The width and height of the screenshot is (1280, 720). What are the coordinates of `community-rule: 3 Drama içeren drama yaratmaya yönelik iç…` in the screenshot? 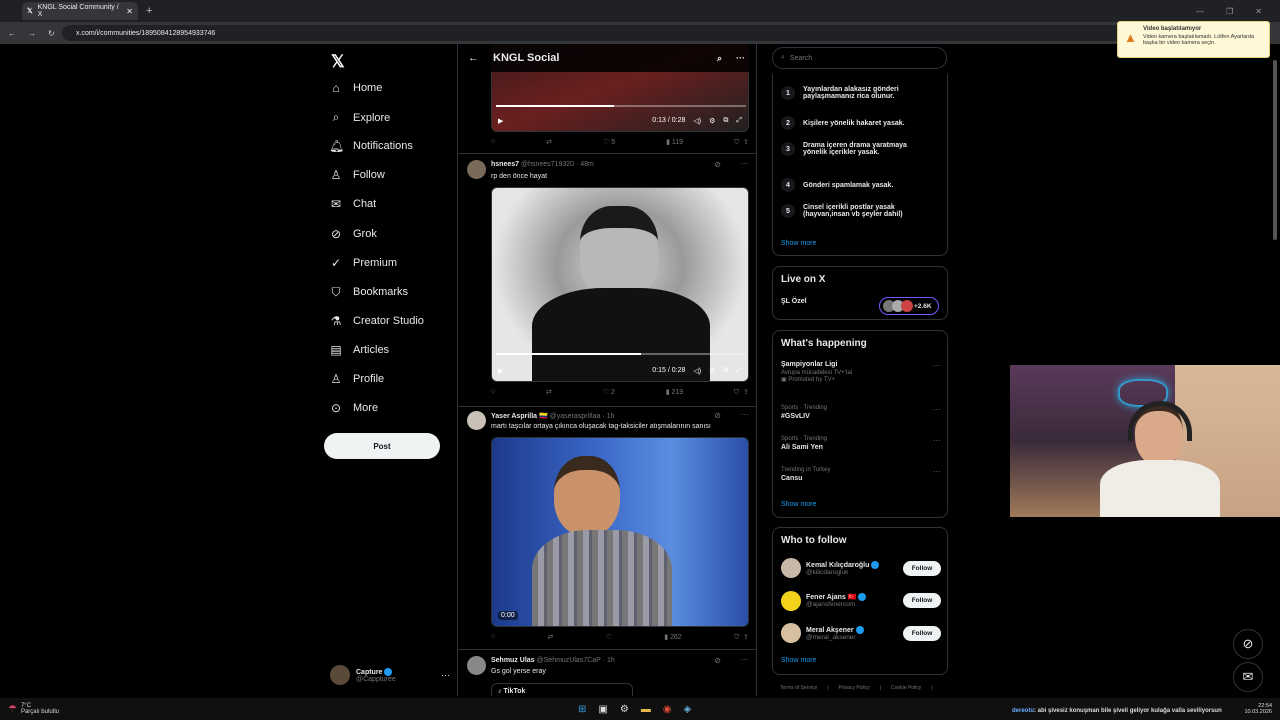 It's located at (856, 149).